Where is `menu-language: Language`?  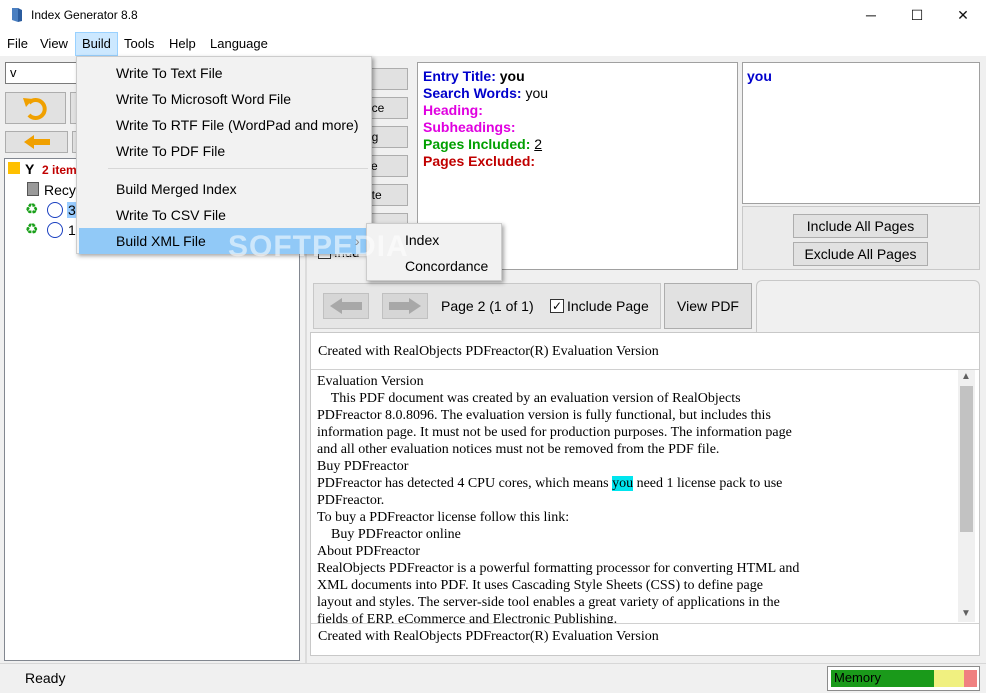
menu-language: Language is located at coordinates (239, 44).